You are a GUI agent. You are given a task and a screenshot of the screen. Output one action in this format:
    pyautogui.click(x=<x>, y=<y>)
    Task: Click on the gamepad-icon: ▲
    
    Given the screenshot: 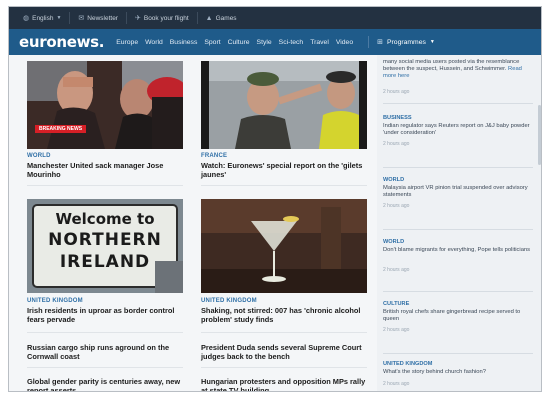 What is the action you would take?
    pyautogui.click(x=209, y=18)
    